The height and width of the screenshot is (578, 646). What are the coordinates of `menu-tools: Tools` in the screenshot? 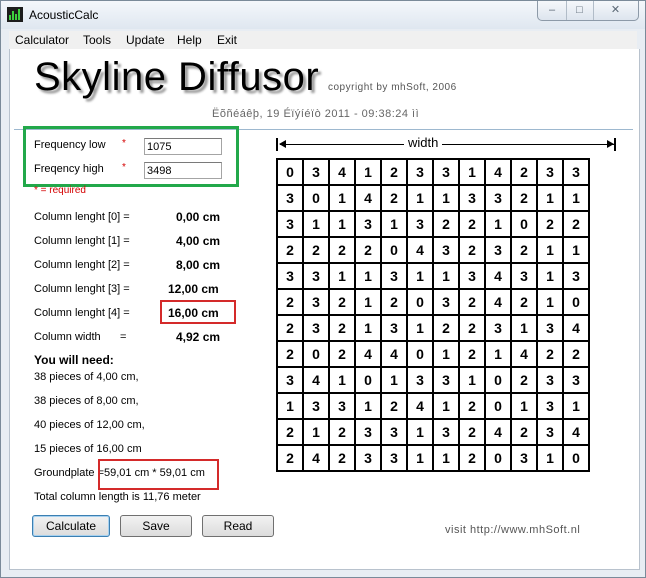 It's located at (97, 40).